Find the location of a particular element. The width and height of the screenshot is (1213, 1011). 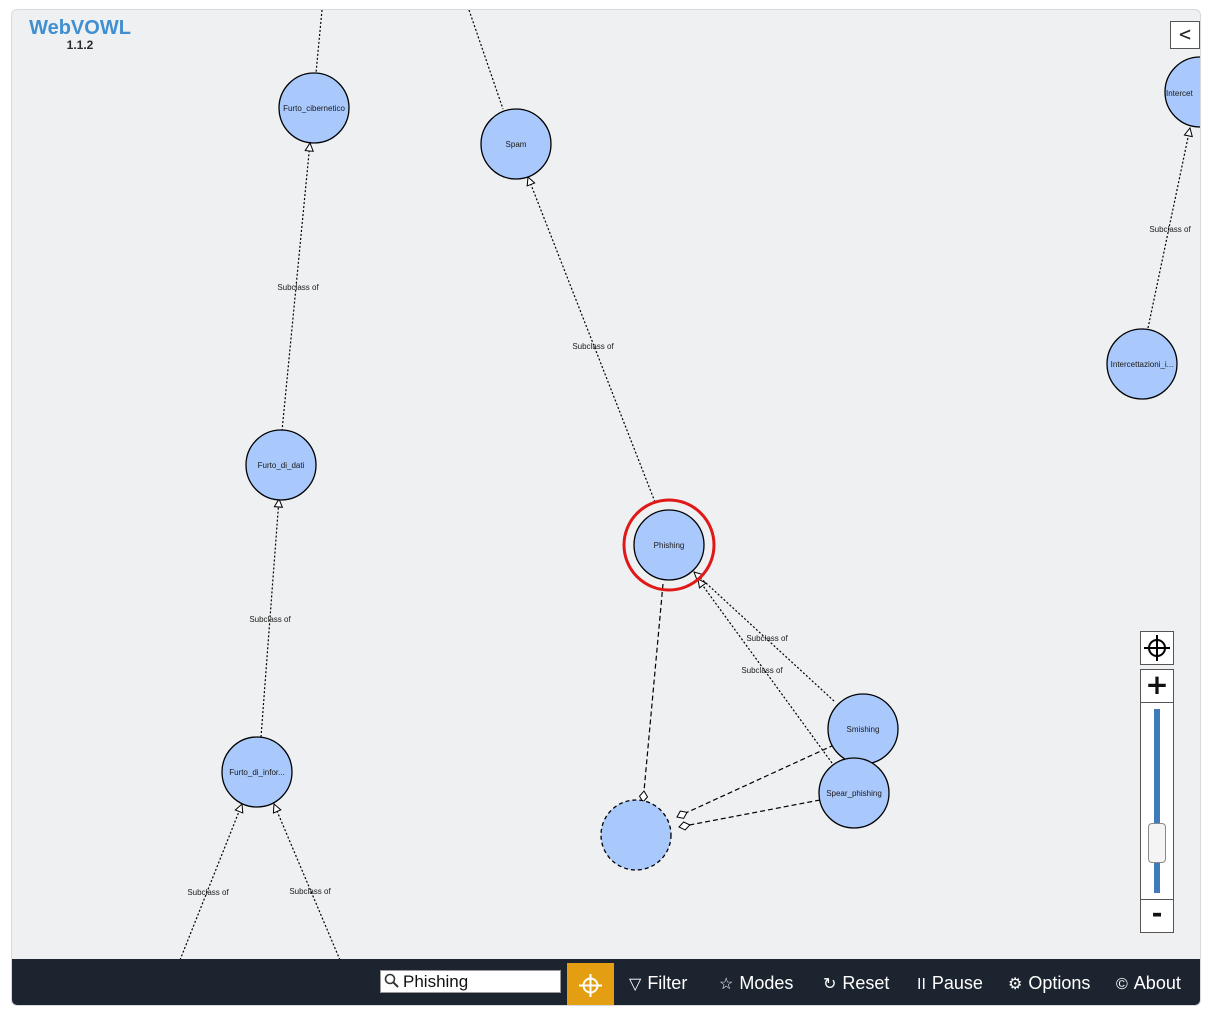

node-furto-di-dati: Furto_di_dati is located at coordinates (281, 465).